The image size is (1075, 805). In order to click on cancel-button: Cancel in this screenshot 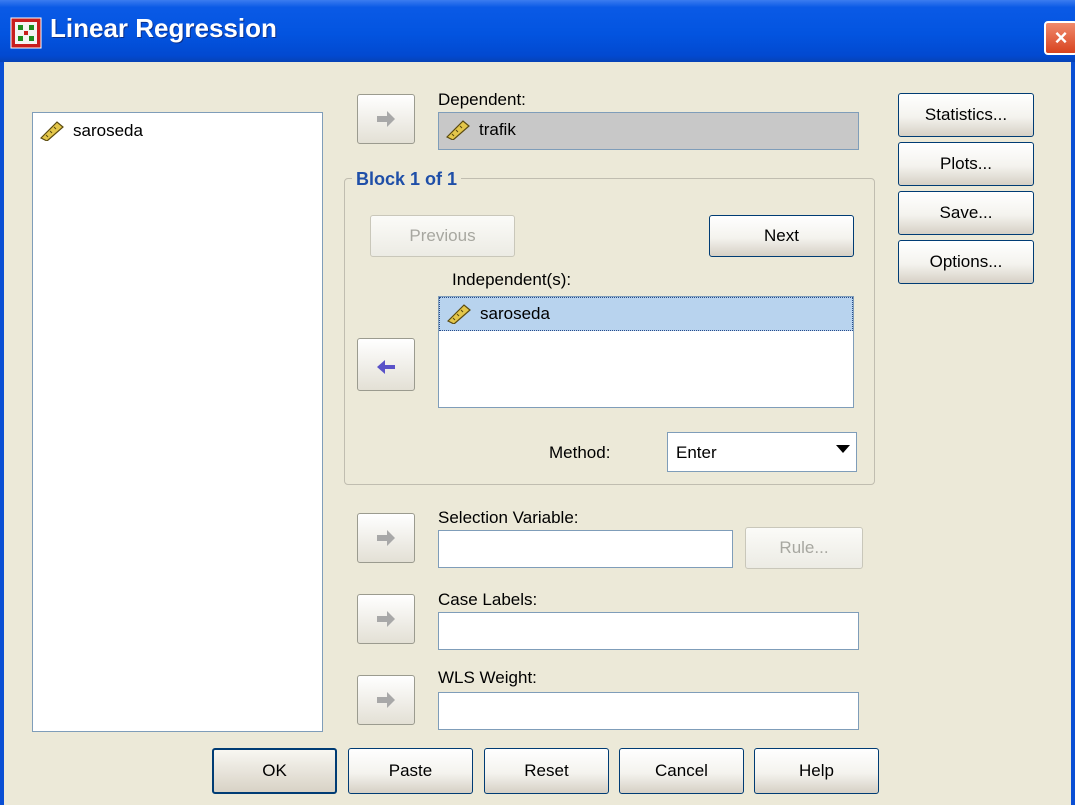, I will do `click(681, 771)`.